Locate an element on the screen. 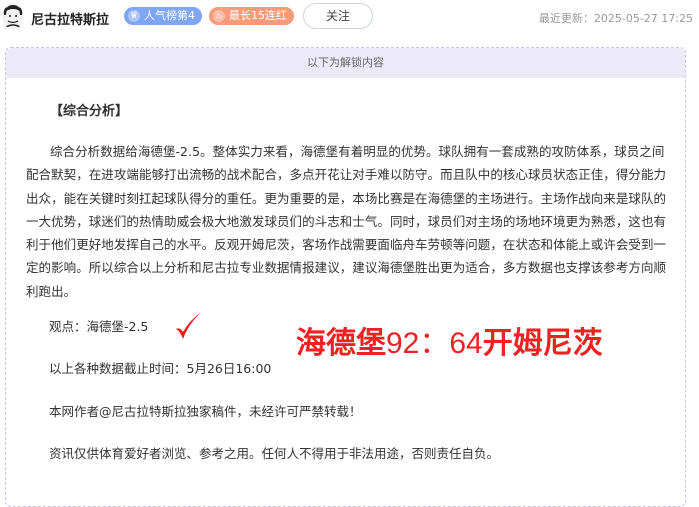 This screenshot has width=699, height=507. copyright-notice: 本网作者@尼古拉特斯拉独家稿件，未经许可严禁转载！ is located at coordinates (205, 411).